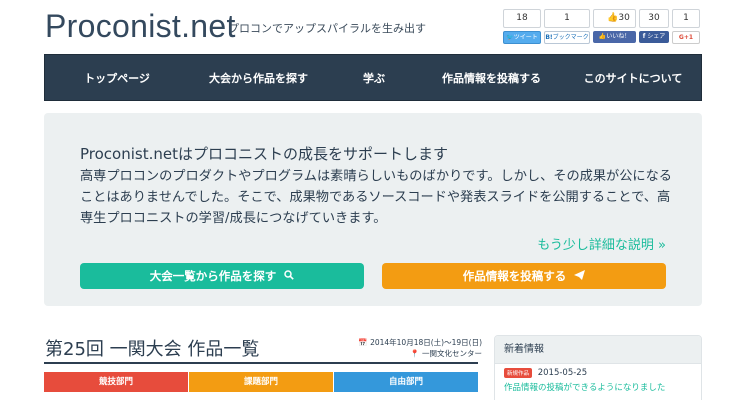 This screenshot has width=750, height=400. What do you see at coordinates (446, 353) in the screenshot?
I see `event-venue: 📍 一関文化センター` at bounding box center [446, 353].